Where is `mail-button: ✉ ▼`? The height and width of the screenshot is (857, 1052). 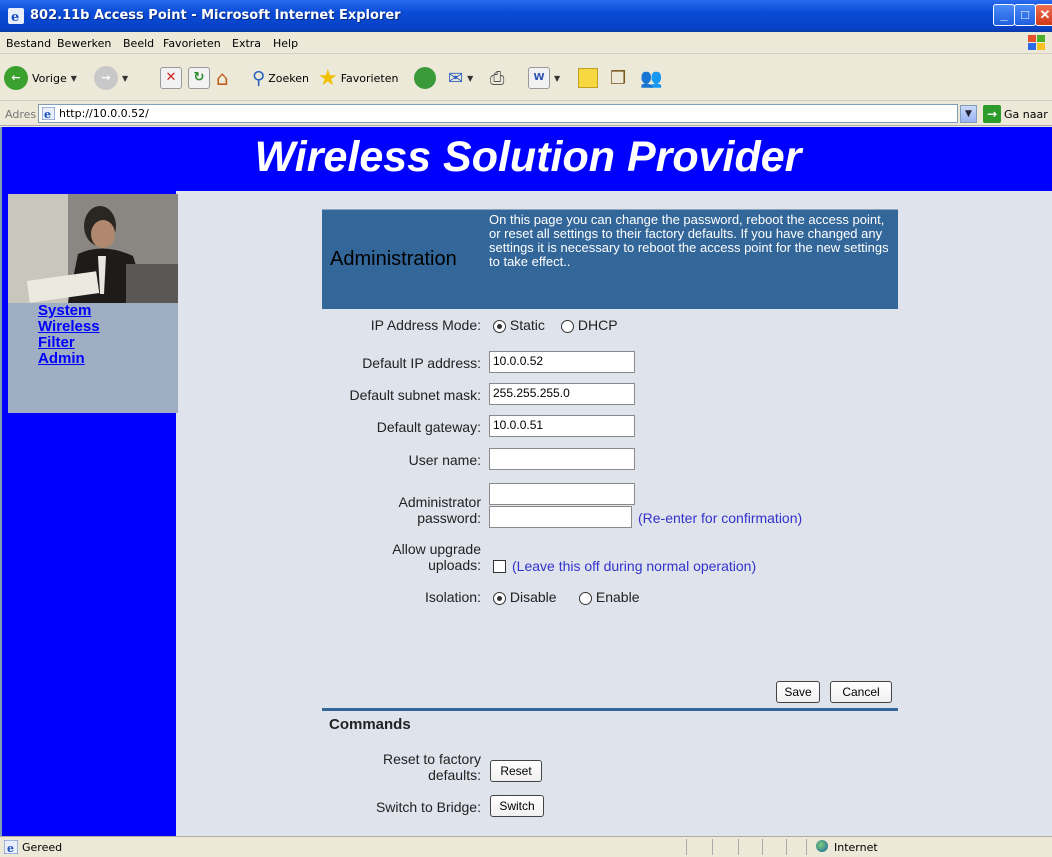 mail-button: ✉ ▼ is located at coordinates (460, 78).